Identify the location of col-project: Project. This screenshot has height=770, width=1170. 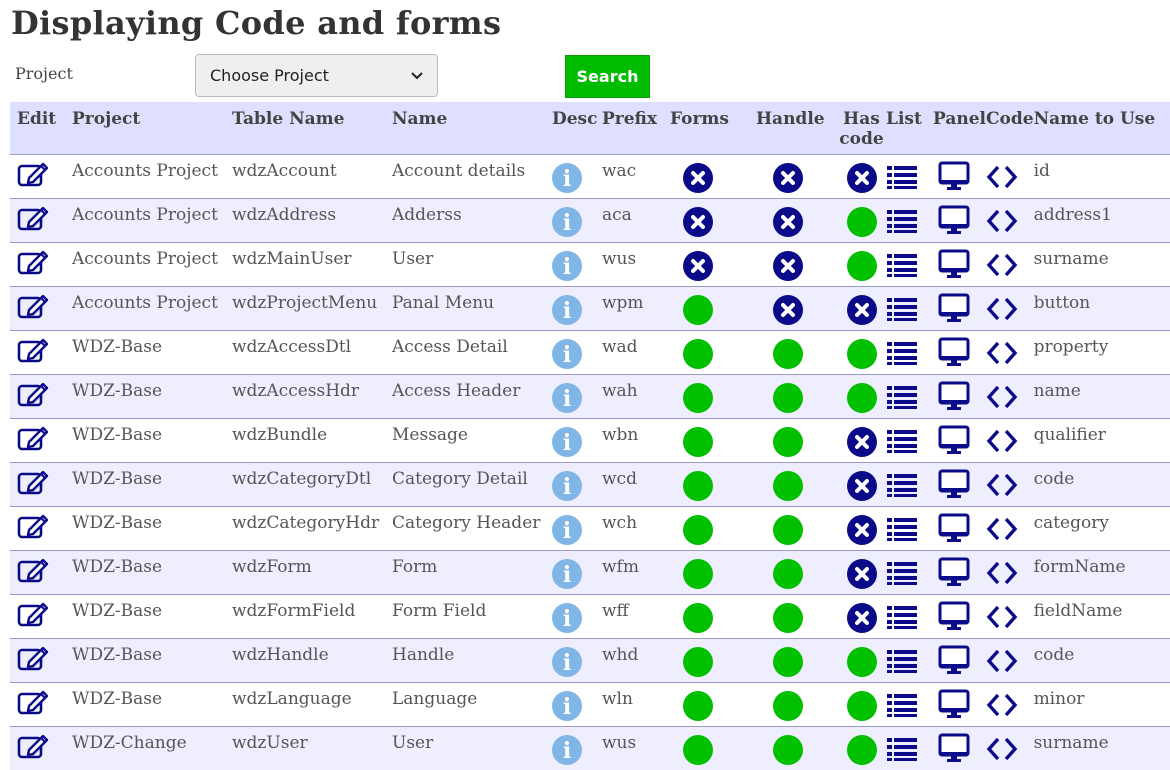
(152, 128).